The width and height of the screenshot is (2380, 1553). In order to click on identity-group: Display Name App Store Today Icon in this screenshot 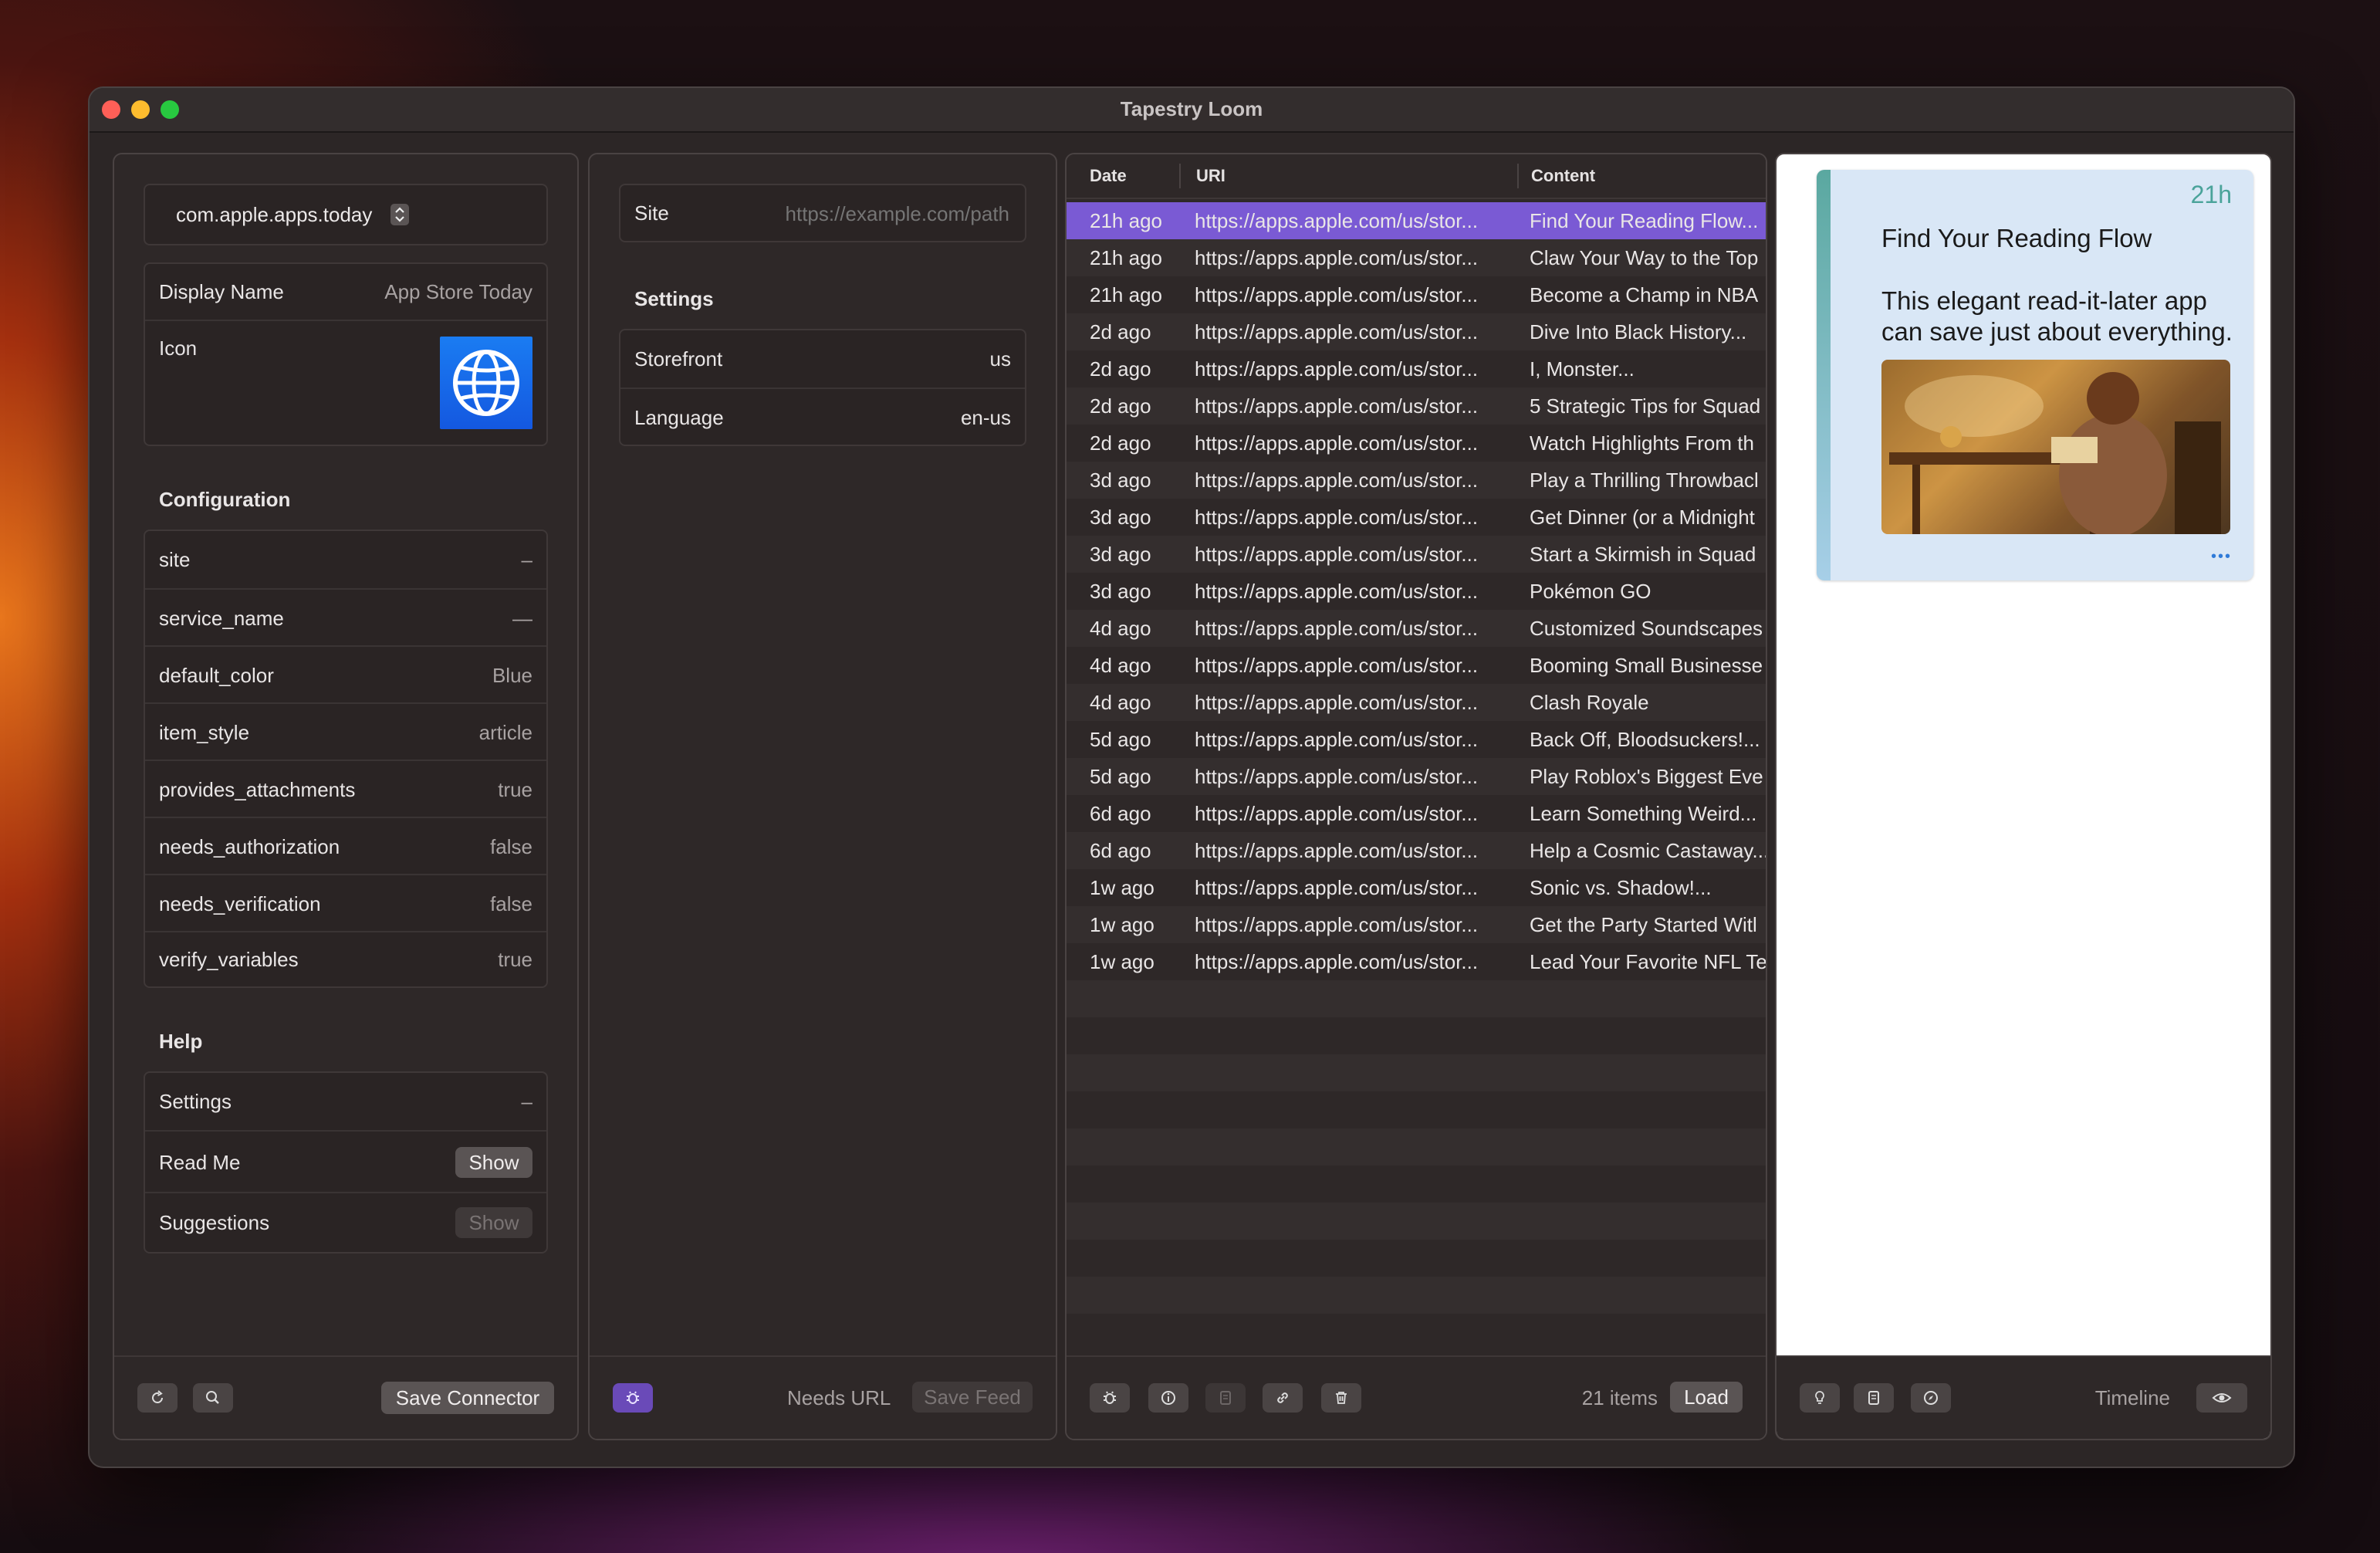, I will do `click(346, 354)`.